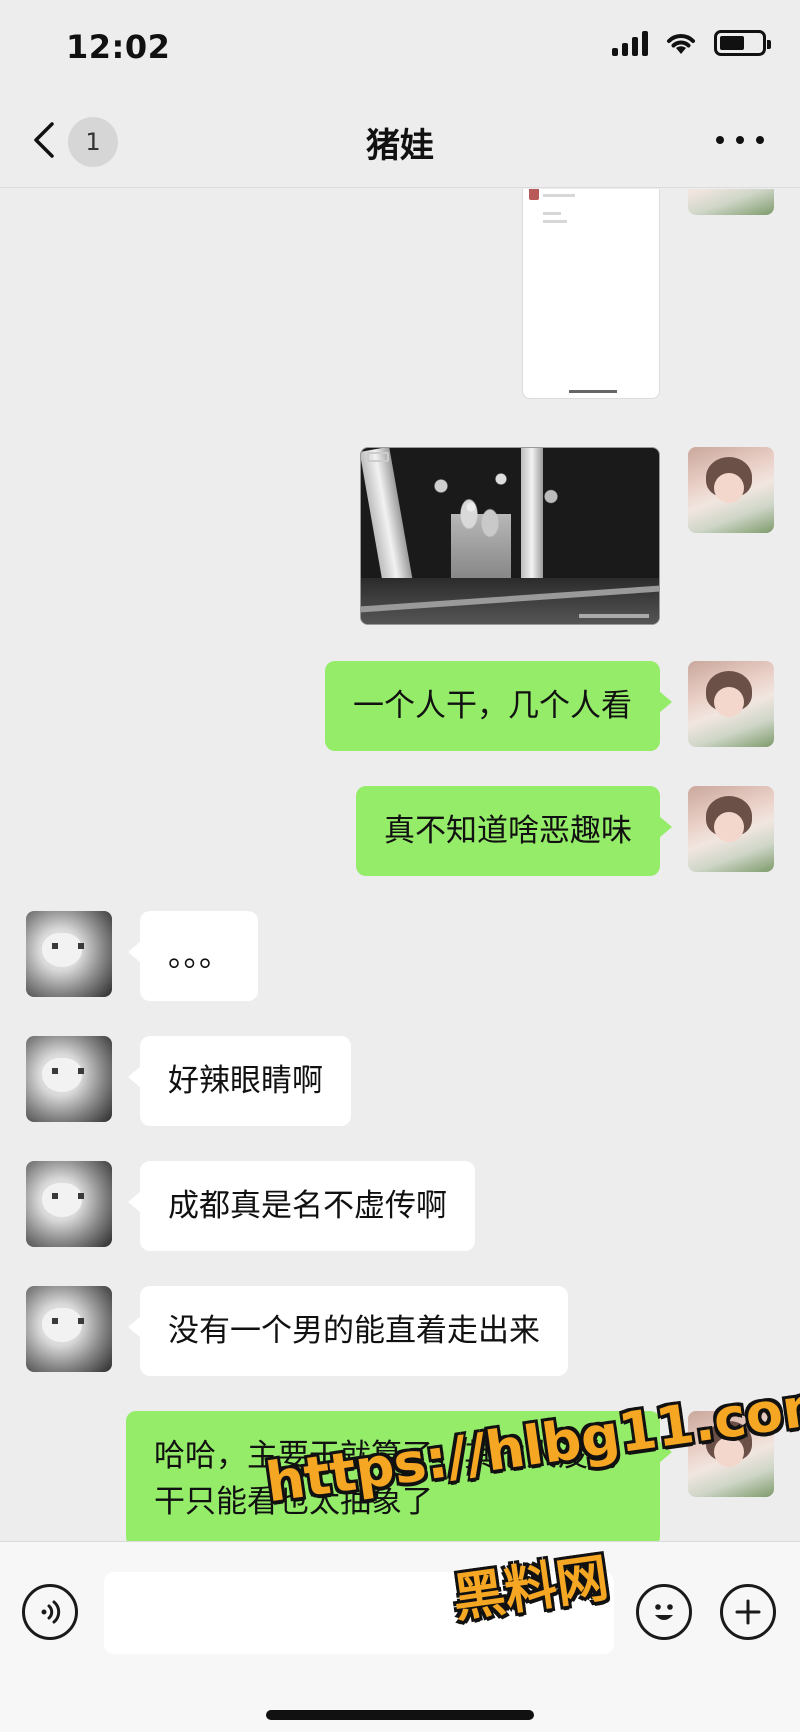  Describe the element at coordinates (593, 391) in the screenshot. I see `thumbnail-home-bar` at that location.